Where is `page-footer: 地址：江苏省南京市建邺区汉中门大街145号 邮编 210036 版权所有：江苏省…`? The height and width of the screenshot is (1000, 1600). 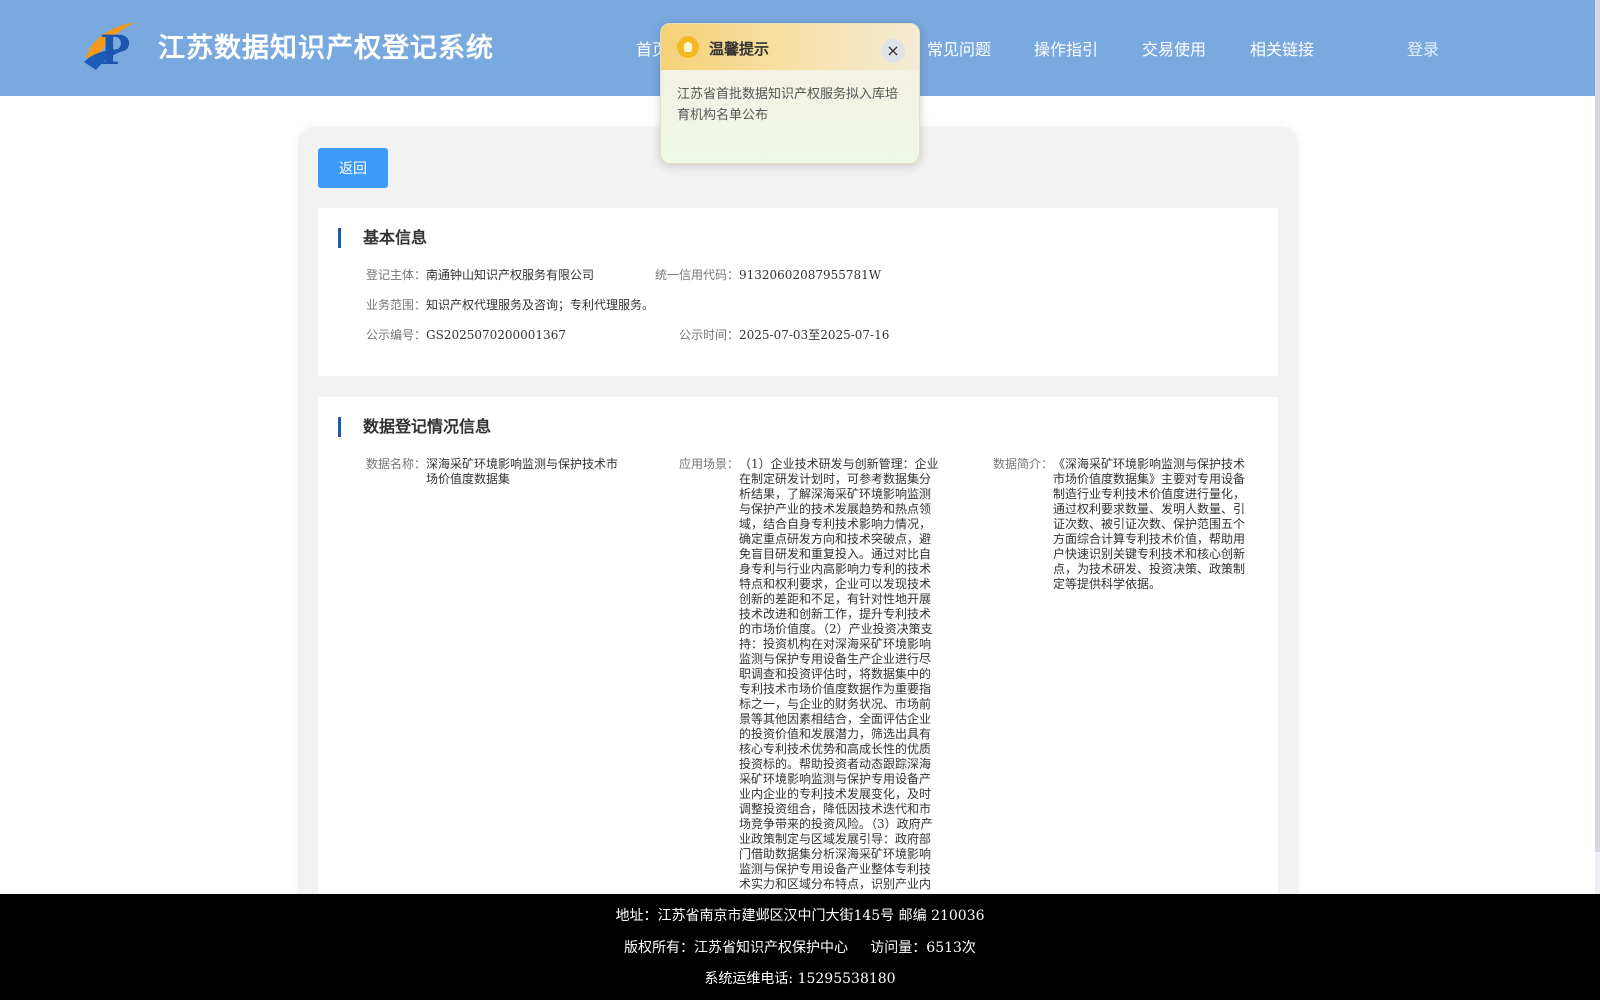
page-footer: 地址：江苏省南京市建邺区汉中门大街145号 邮编 210036 版权所有：江苏省… is located at coordinates (800, 947).